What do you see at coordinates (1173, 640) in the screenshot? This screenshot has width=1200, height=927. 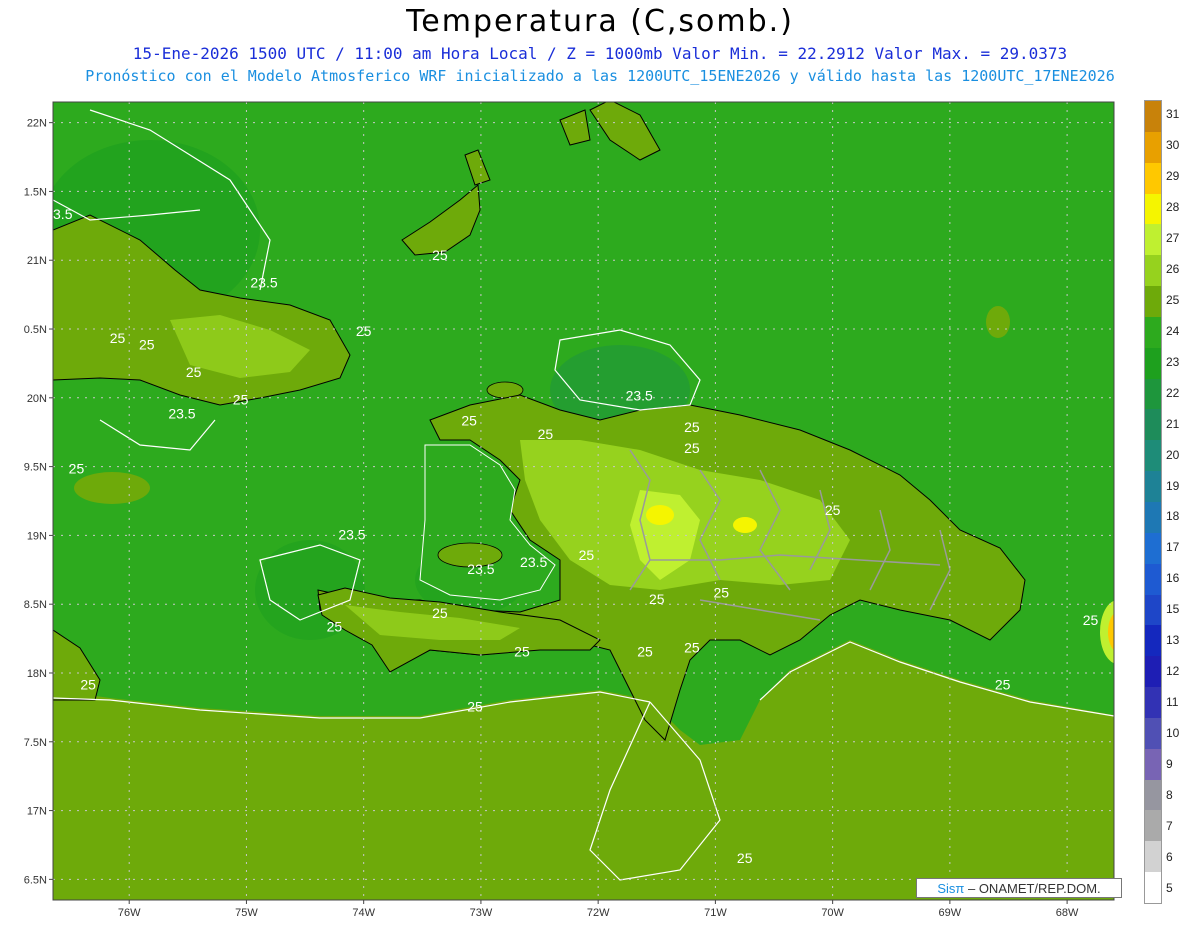 I see `colorbar-label: 13` at bounding box center [1173, 640].